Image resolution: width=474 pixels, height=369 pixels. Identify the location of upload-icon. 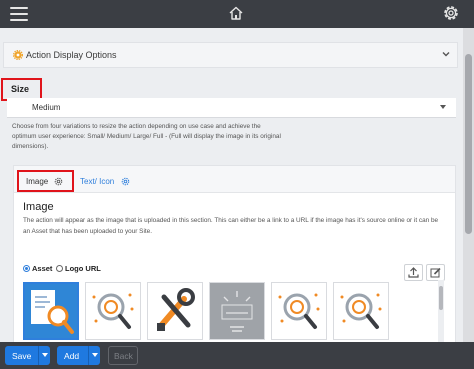
(413, 272).